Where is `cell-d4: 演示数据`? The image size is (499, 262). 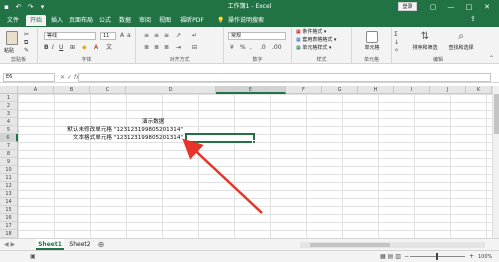 cell-d4: 演示数据 is located at coordinates (153, 122).